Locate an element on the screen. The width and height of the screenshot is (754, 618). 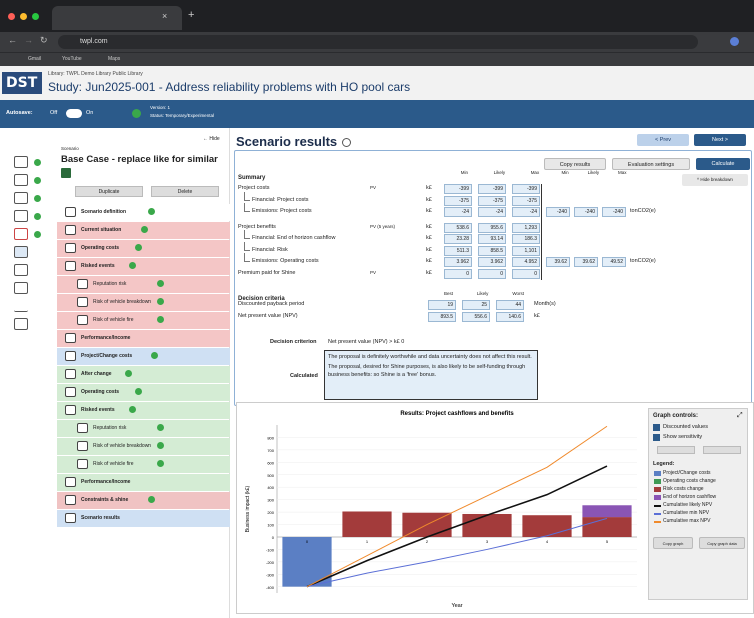
chart-icon is located at coordinates (21, 306).